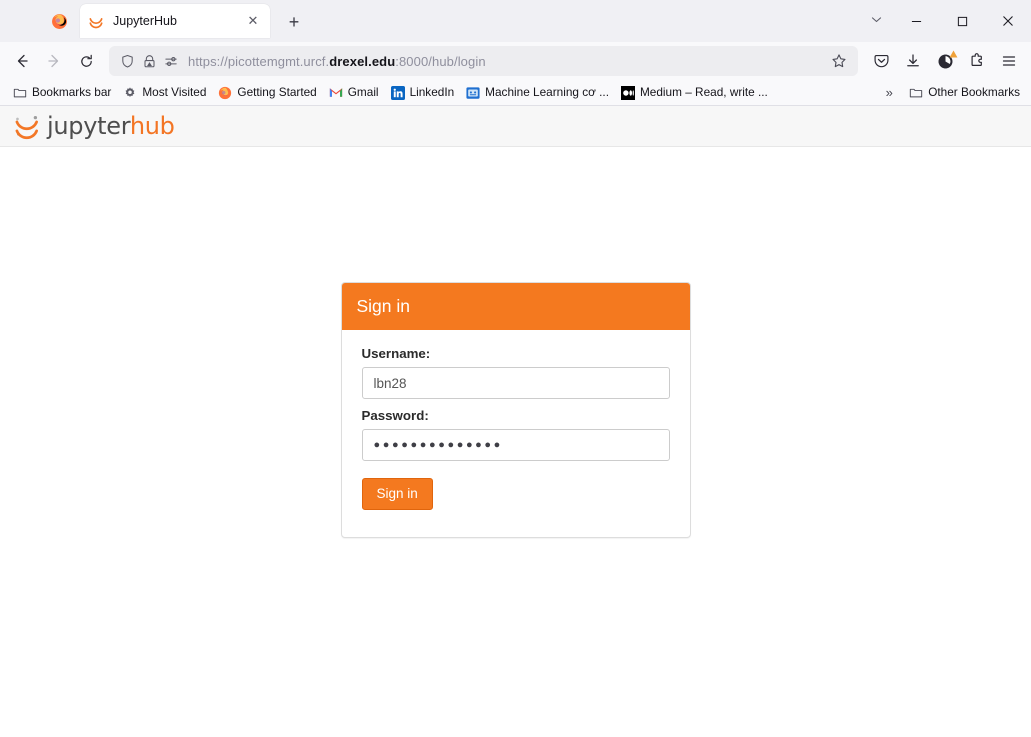 The image size is (1031, 737). I want to click on bookmark-label: LinkedIn, so click(432, 91).